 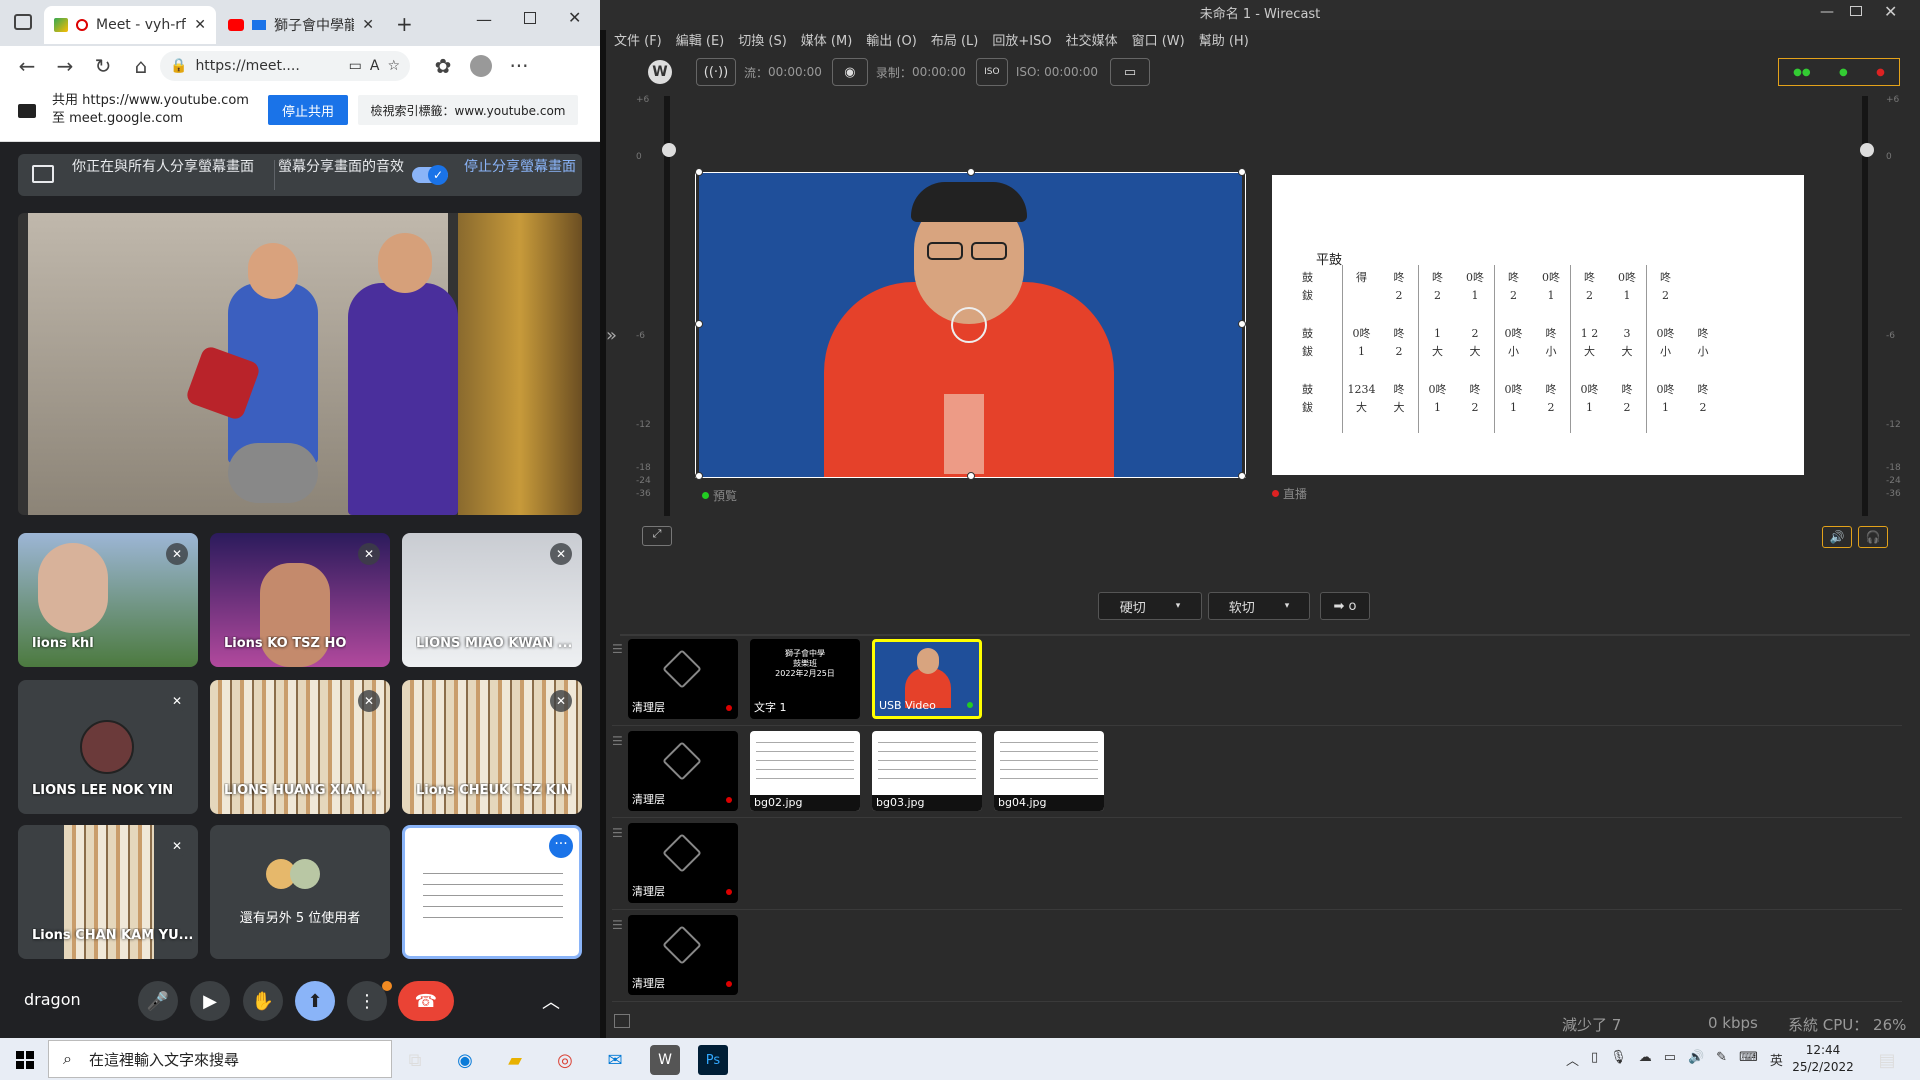 What do you see at coordinates (404, 24) in the screenshot?
I see `new-tab-button: +` at bounding box center [404, 24].